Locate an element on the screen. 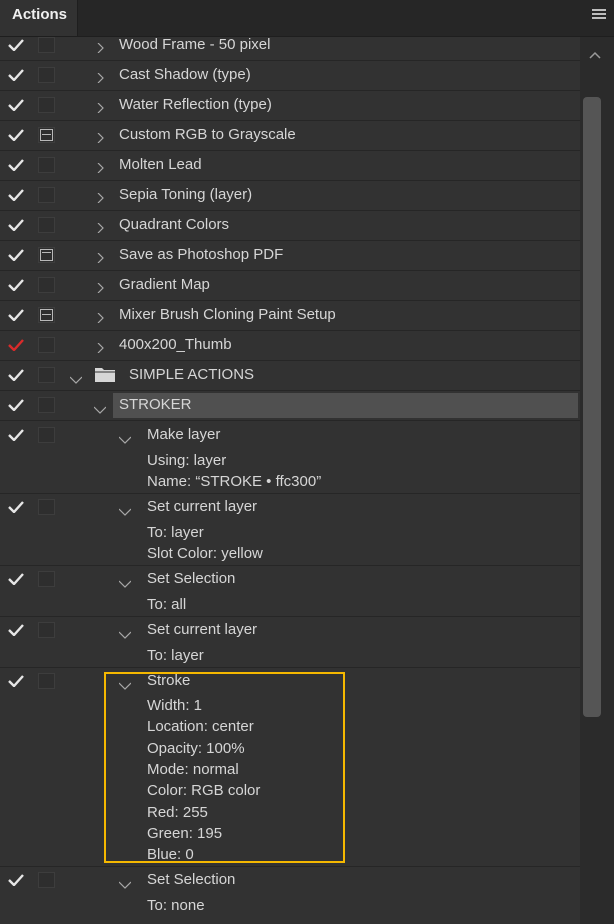  step-detail: To: layer is located at coordinates (175, 532).